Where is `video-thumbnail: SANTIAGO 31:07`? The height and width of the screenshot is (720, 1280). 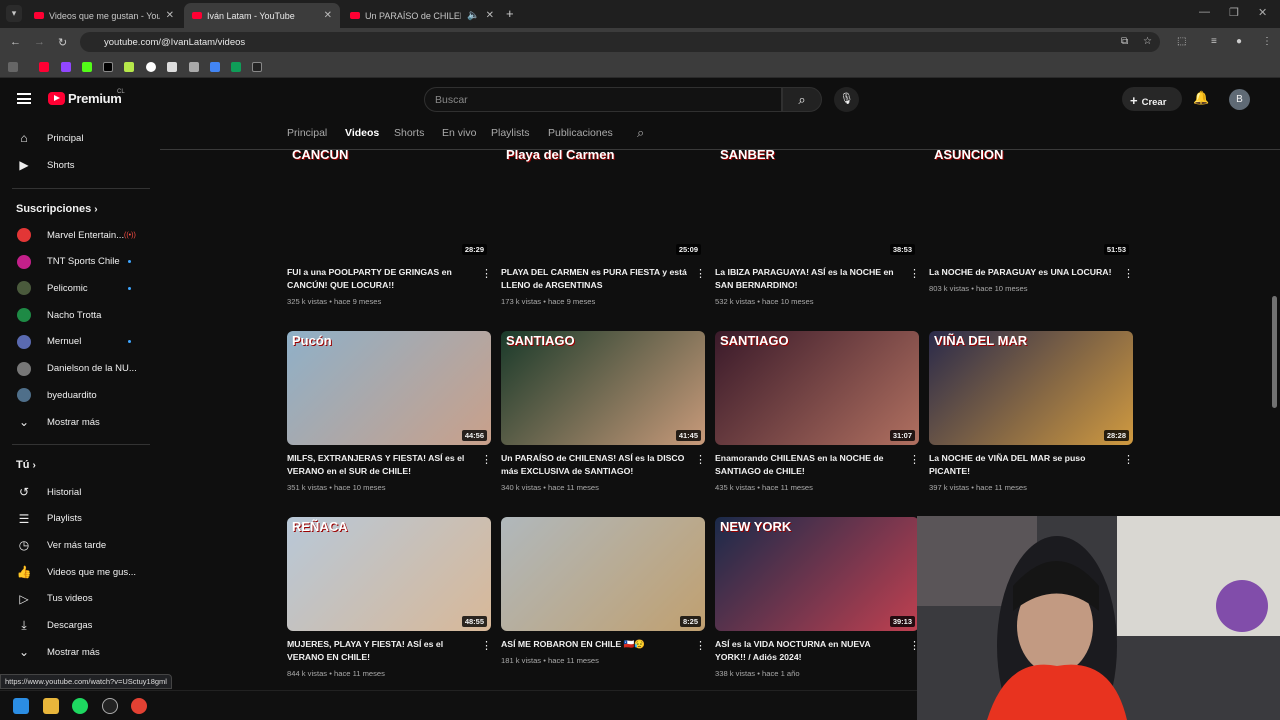
video-thumbnail: SANTIAGO 31:07 is located at coordinates (817, 388).